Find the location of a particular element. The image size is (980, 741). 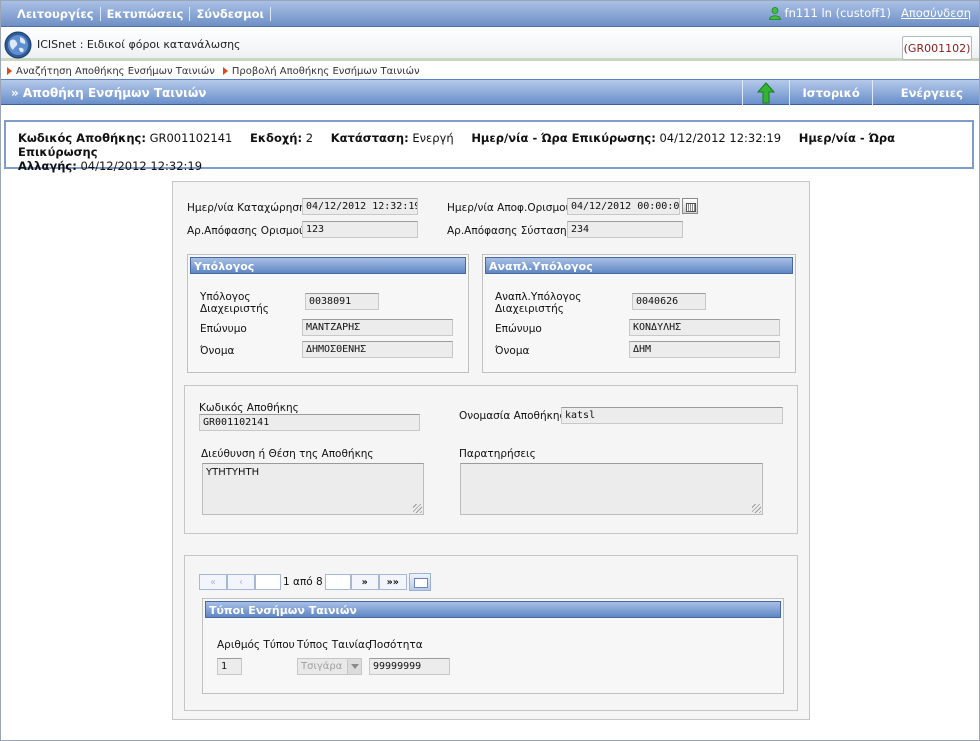

office-code-badge: (GR001102) is located at coordinates (937, 48).